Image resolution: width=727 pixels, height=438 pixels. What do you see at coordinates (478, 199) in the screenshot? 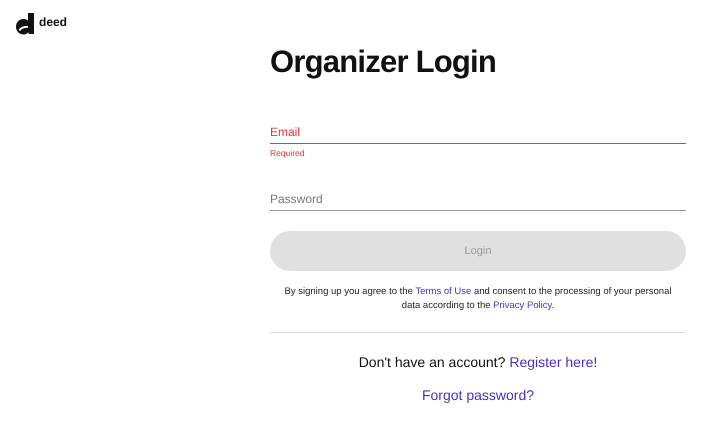
I see `input-field: Password` at bounding box center [478, 199].